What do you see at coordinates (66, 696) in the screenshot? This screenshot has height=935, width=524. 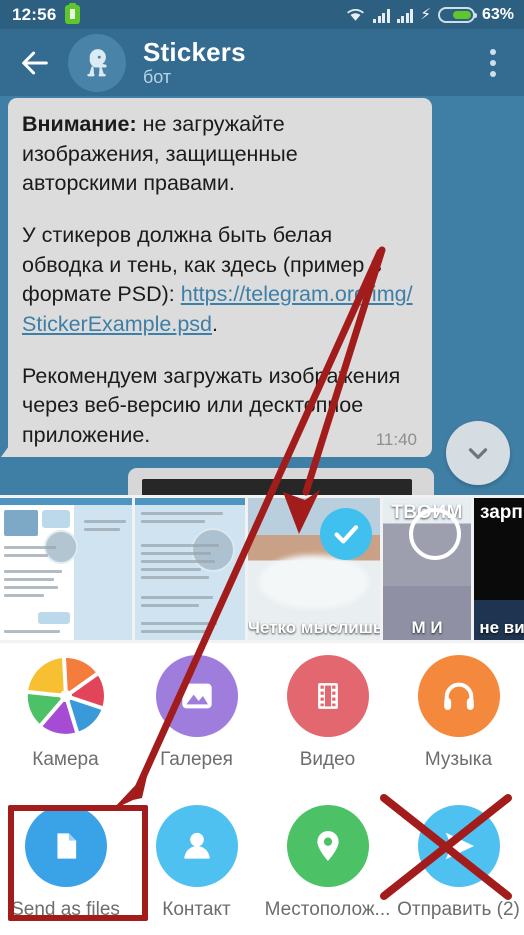 I see `camera-shutter-icon` at bounding box center [66, 696].